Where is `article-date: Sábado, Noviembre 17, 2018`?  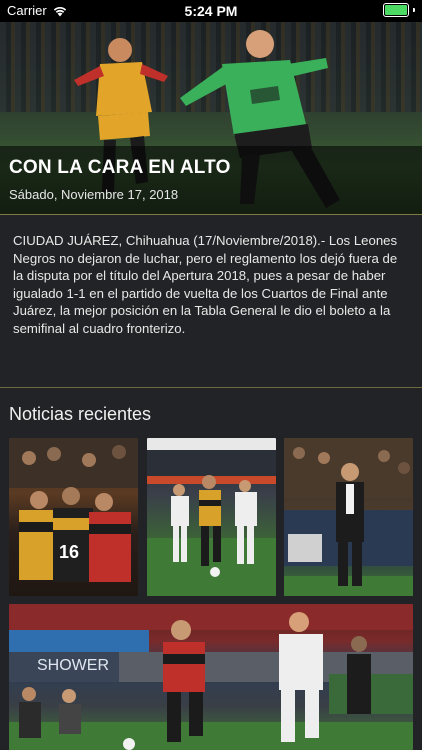
article-date: Sábado, Noviembre 17, 2018 is located at coordinates (94, 194).